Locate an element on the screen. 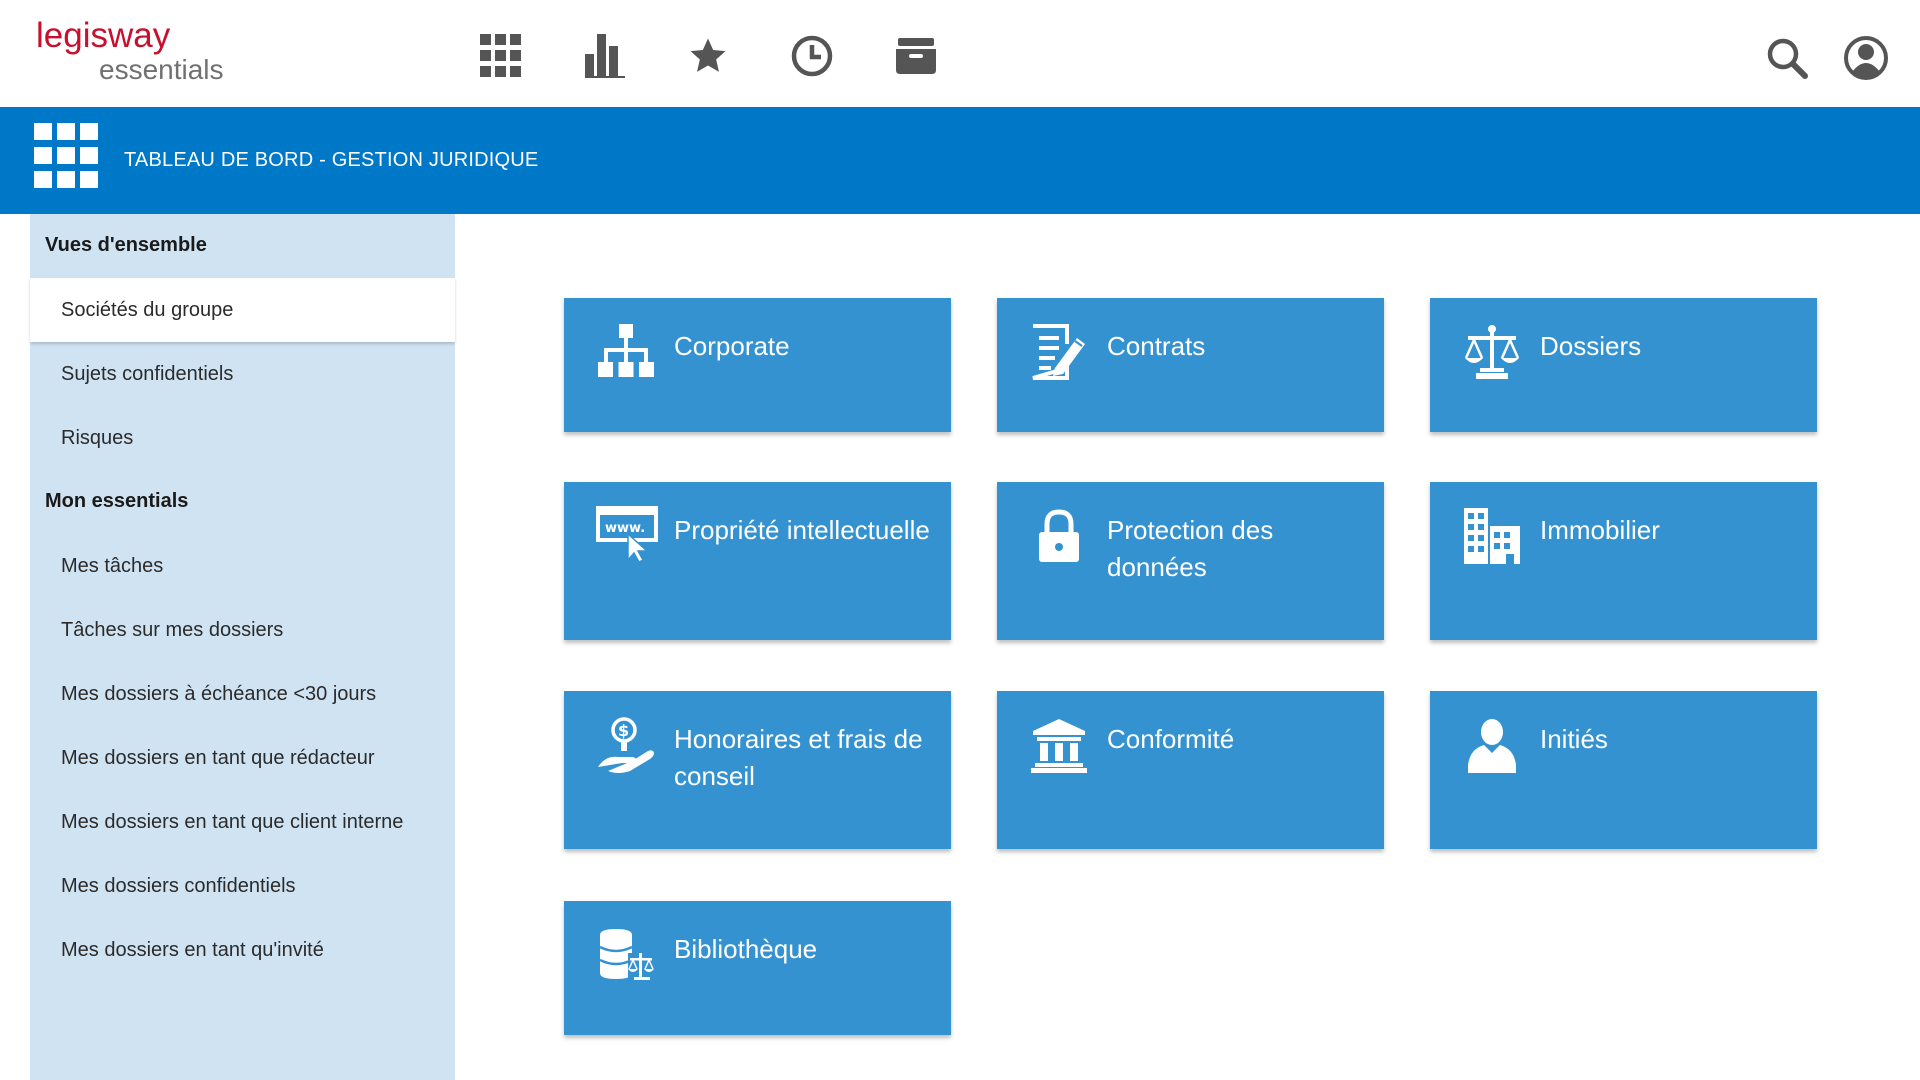 The width and height of the screenshot is (1920, 1080). sidebar-item-dossiers-echeance: Mes dossiers à échéance <30 jours is located at coordinates (242, 694).